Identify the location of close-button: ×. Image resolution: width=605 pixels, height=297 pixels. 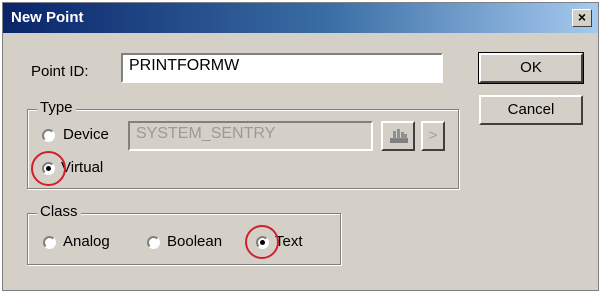
(582, 18).